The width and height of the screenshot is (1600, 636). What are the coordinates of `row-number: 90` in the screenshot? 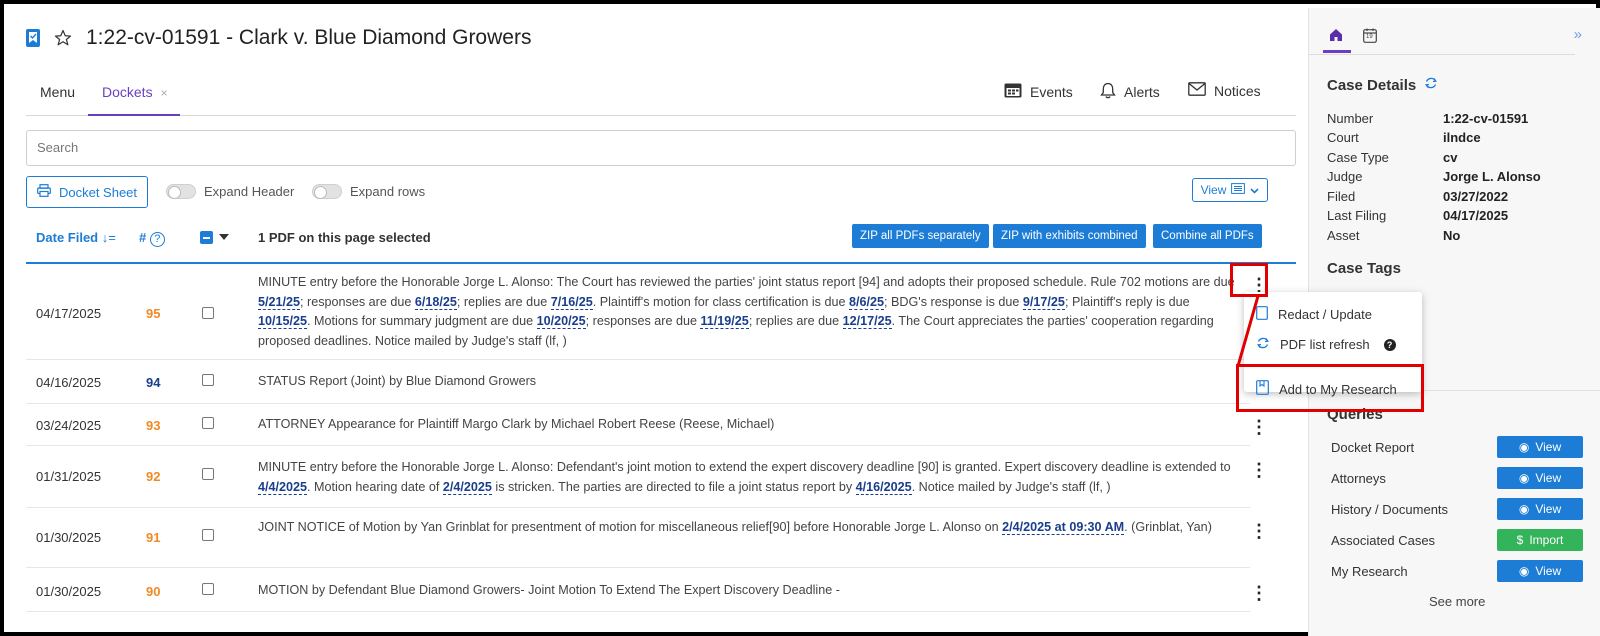 It's located at (153, 591).